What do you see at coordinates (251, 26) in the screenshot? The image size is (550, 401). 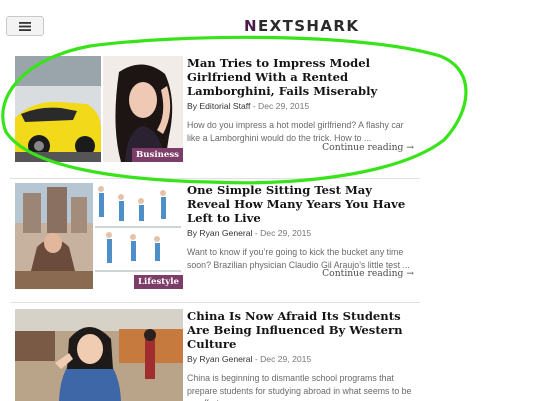 I see `logo-letter: N` at bounding box center [251, 26].